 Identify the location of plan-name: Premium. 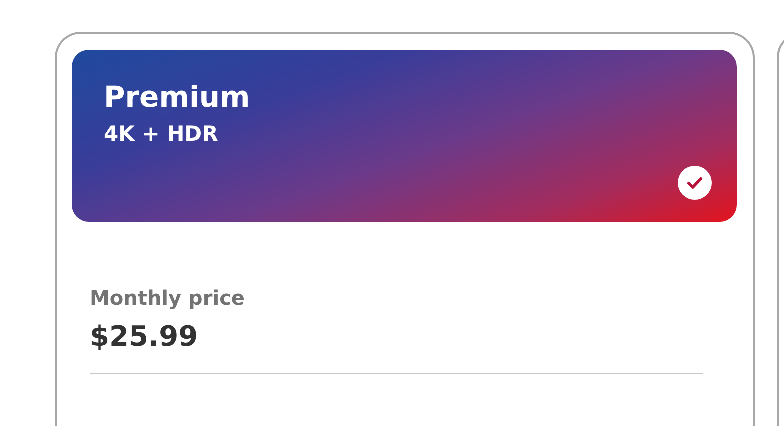
(177, 97).